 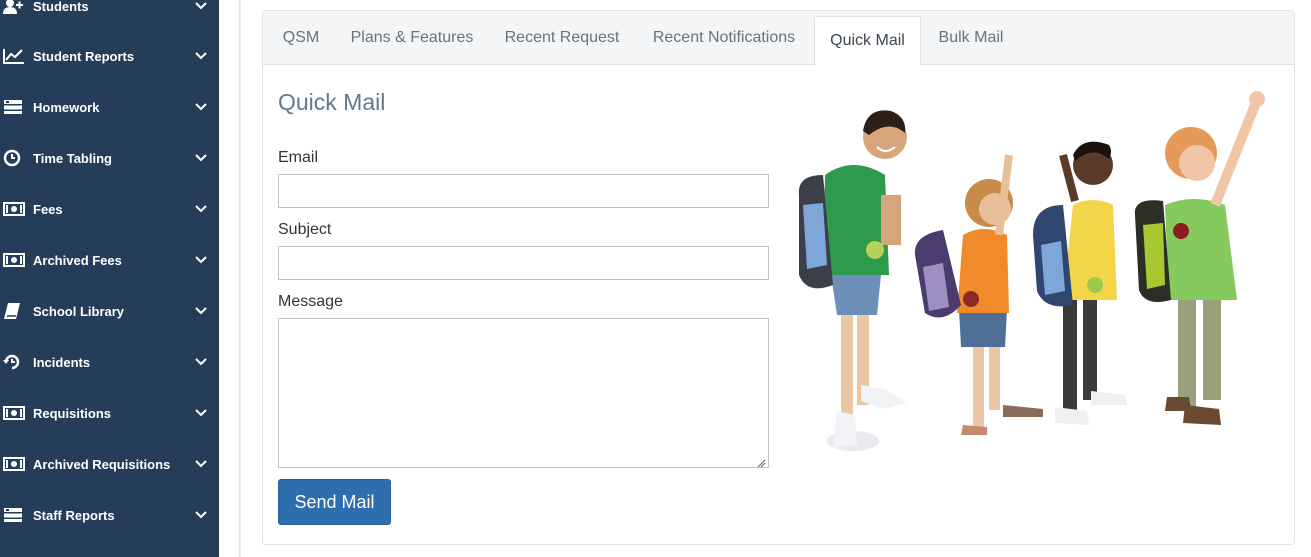 I want to click on tab-plans-features: Plans & Features, so click(x=412, y=38).